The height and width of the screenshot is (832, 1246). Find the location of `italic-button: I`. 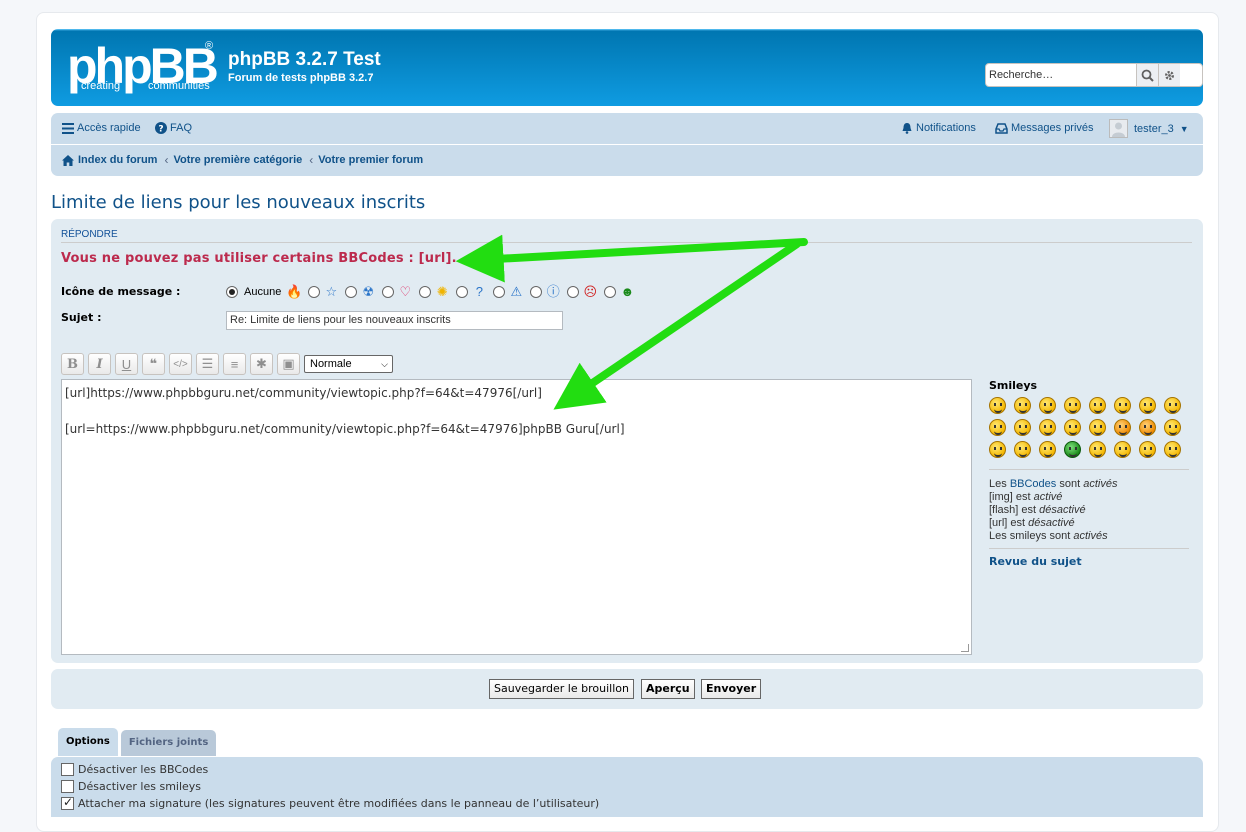

italic-button: I is located at coordinates (99, 364).